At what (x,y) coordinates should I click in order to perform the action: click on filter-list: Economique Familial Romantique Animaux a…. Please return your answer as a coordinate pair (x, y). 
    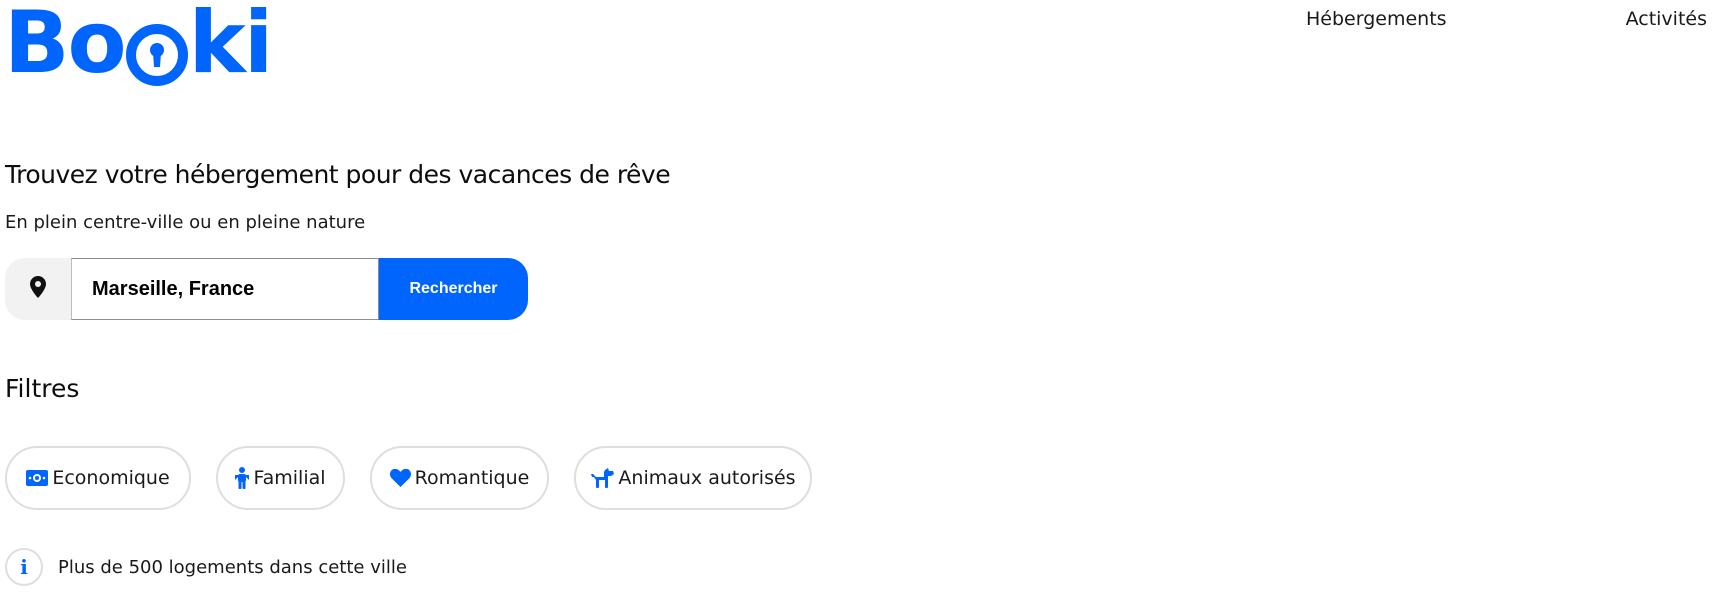
    Looking at the image, I should click on (858, 478).